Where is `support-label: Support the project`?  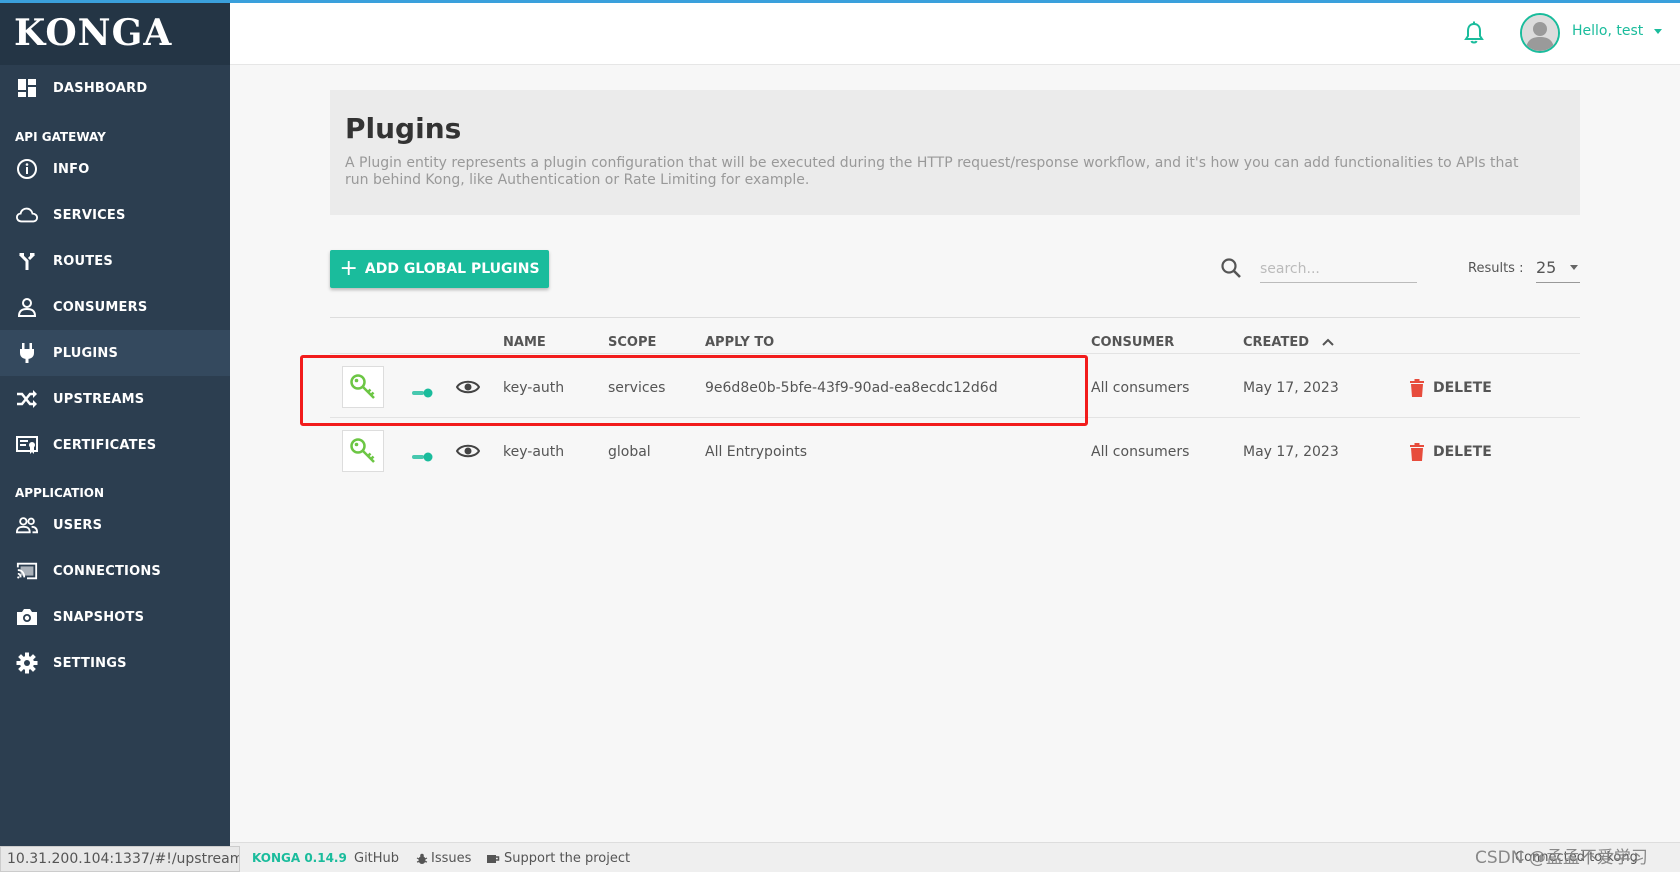
support-label: Support the project is located at coordinates (567, 858).